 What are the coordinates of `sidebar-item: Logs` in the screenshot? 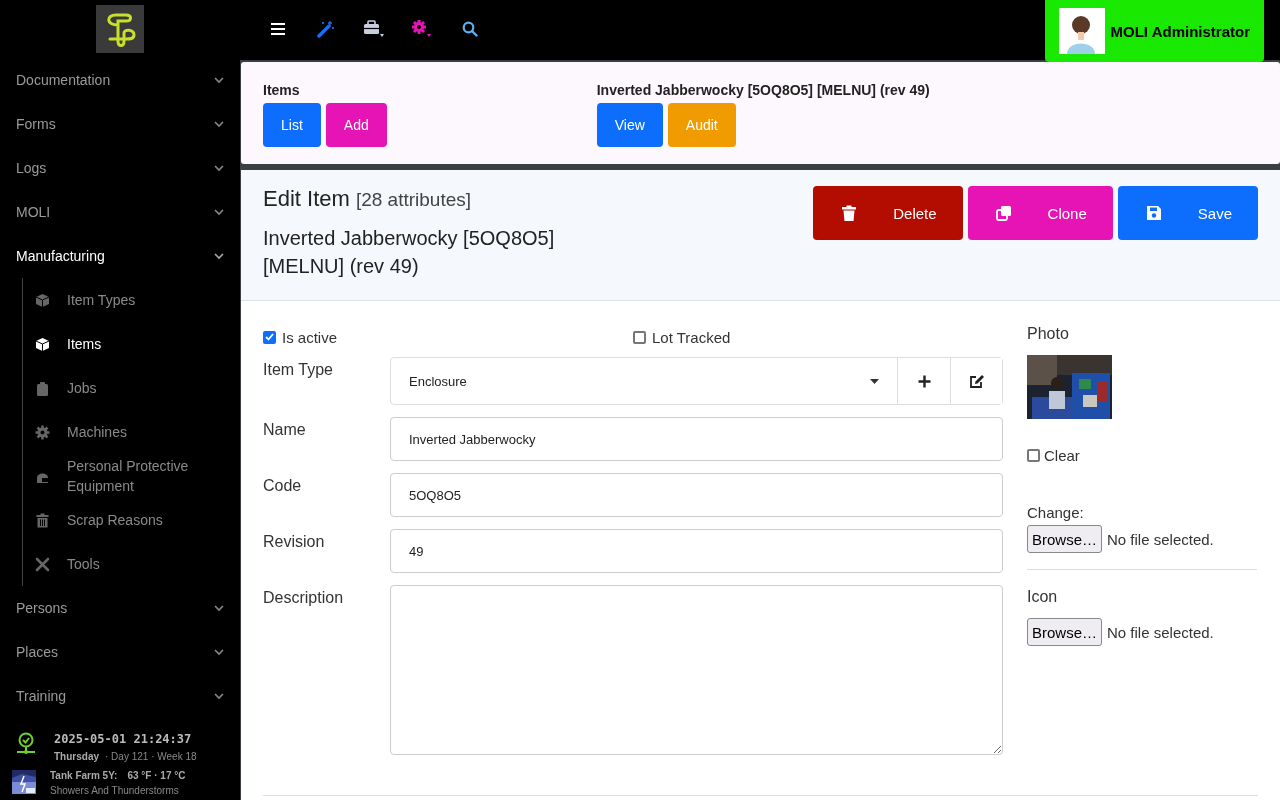 It's located at (120, 168).